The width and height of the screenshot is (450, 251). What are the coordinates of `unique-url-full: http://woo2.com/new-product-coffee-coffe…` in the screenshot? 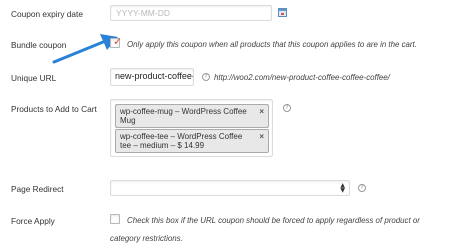 It's located at (302, 77).